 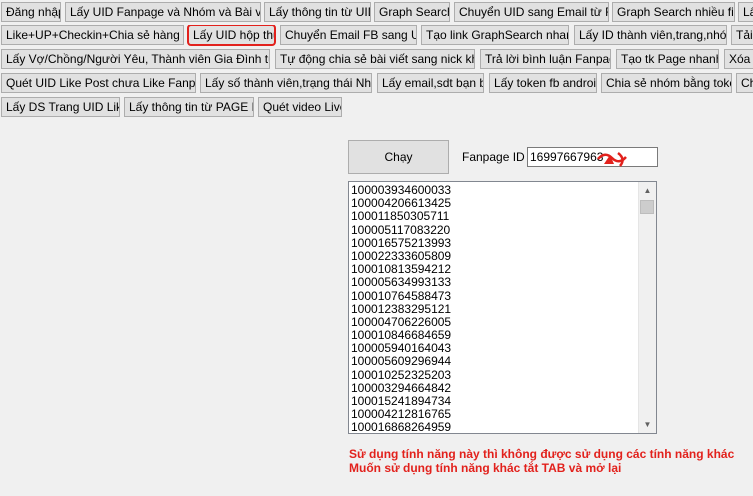 What do you see at coordinates (300, 107) in the screenshot?
I see `tab-quet-video-live: Quét video Live` at bounding box center [300, 107].